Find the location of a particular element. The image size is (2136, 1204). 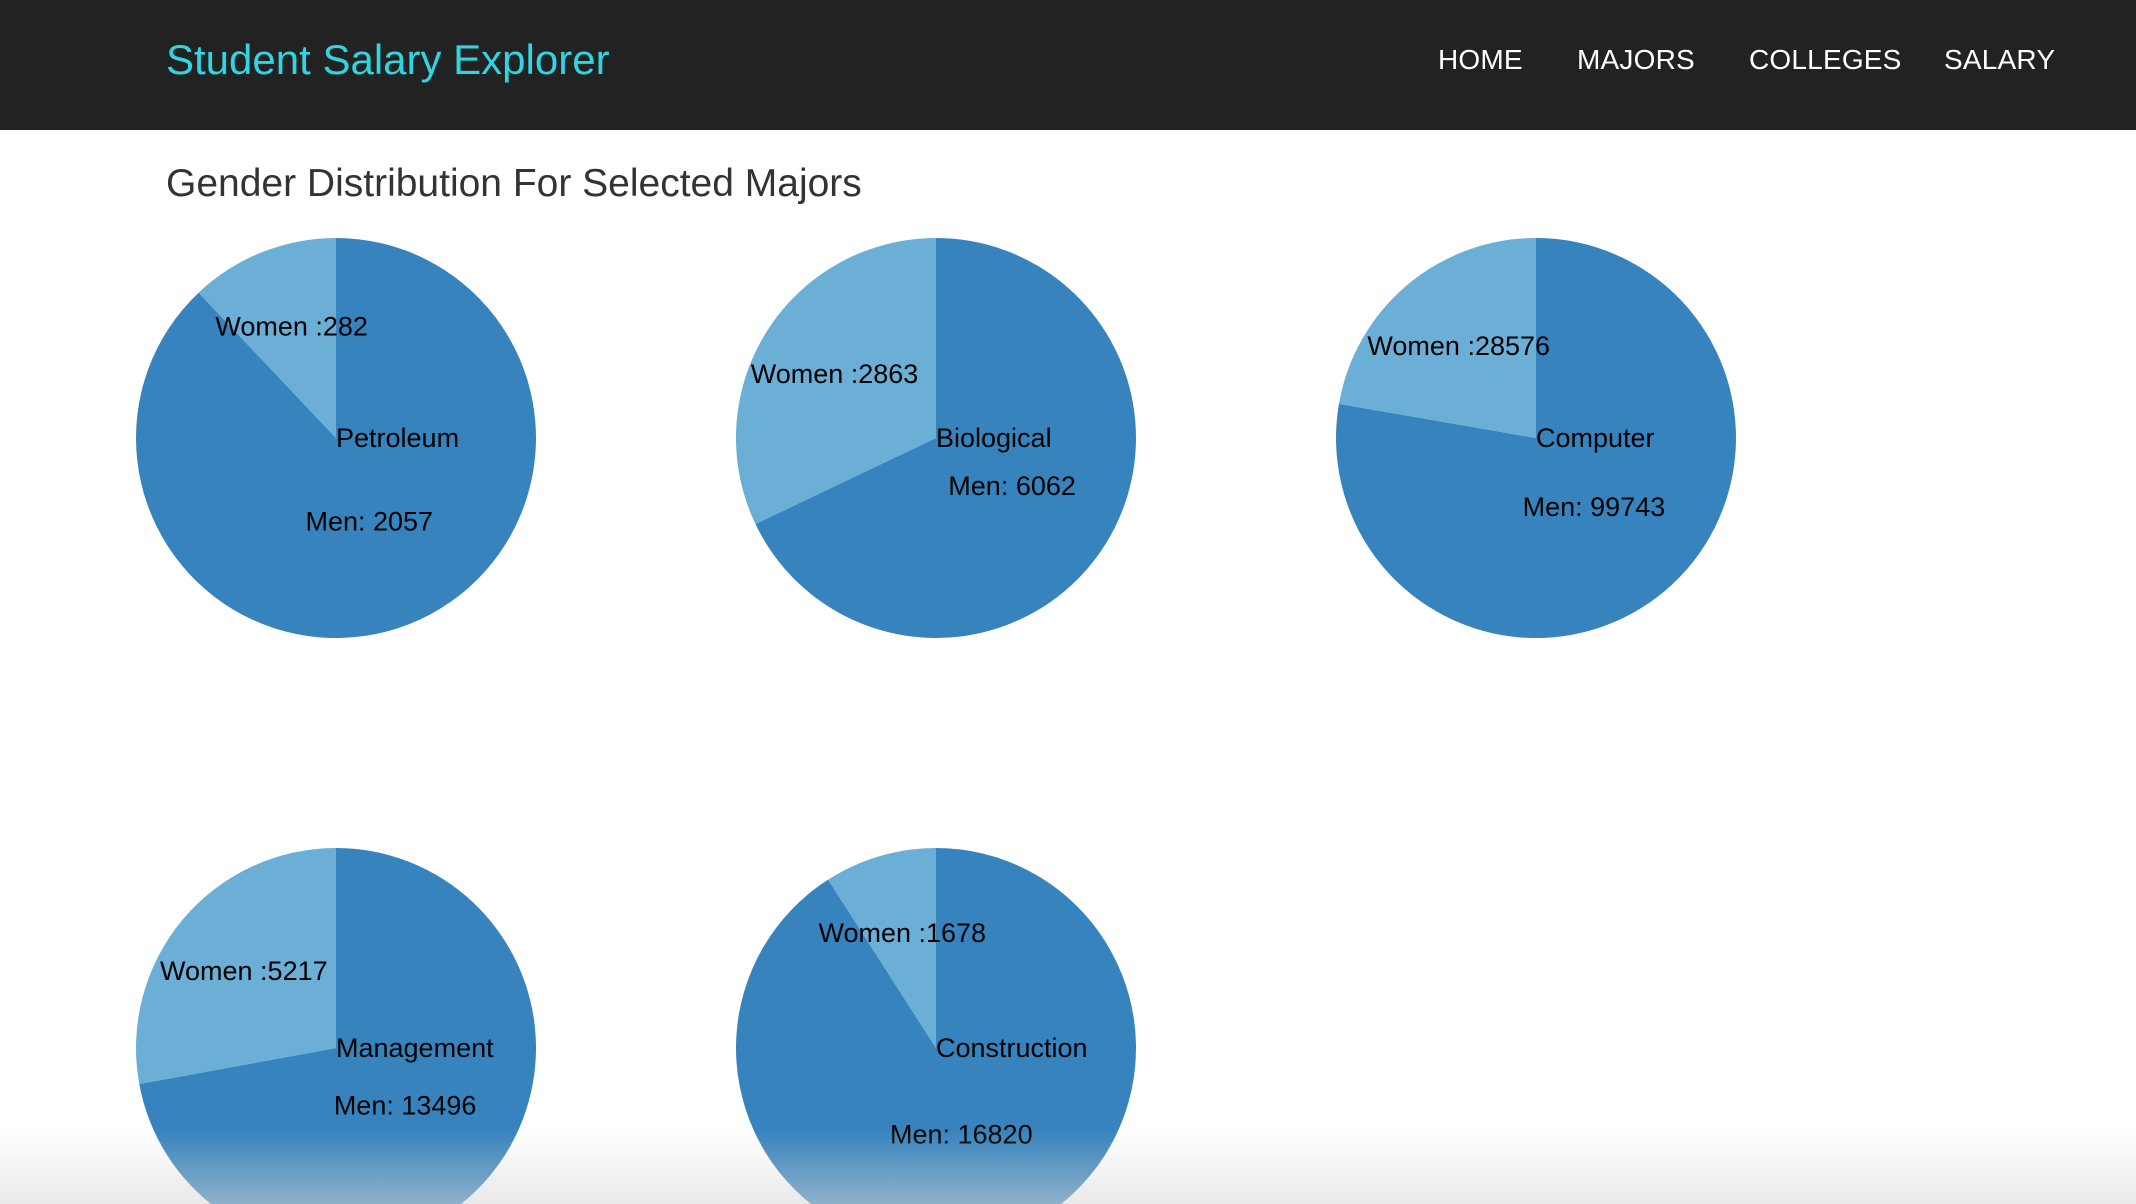

pie-chart-biological: Women :2863 Men: 6062 Biological is located at coordinates (935, 438).